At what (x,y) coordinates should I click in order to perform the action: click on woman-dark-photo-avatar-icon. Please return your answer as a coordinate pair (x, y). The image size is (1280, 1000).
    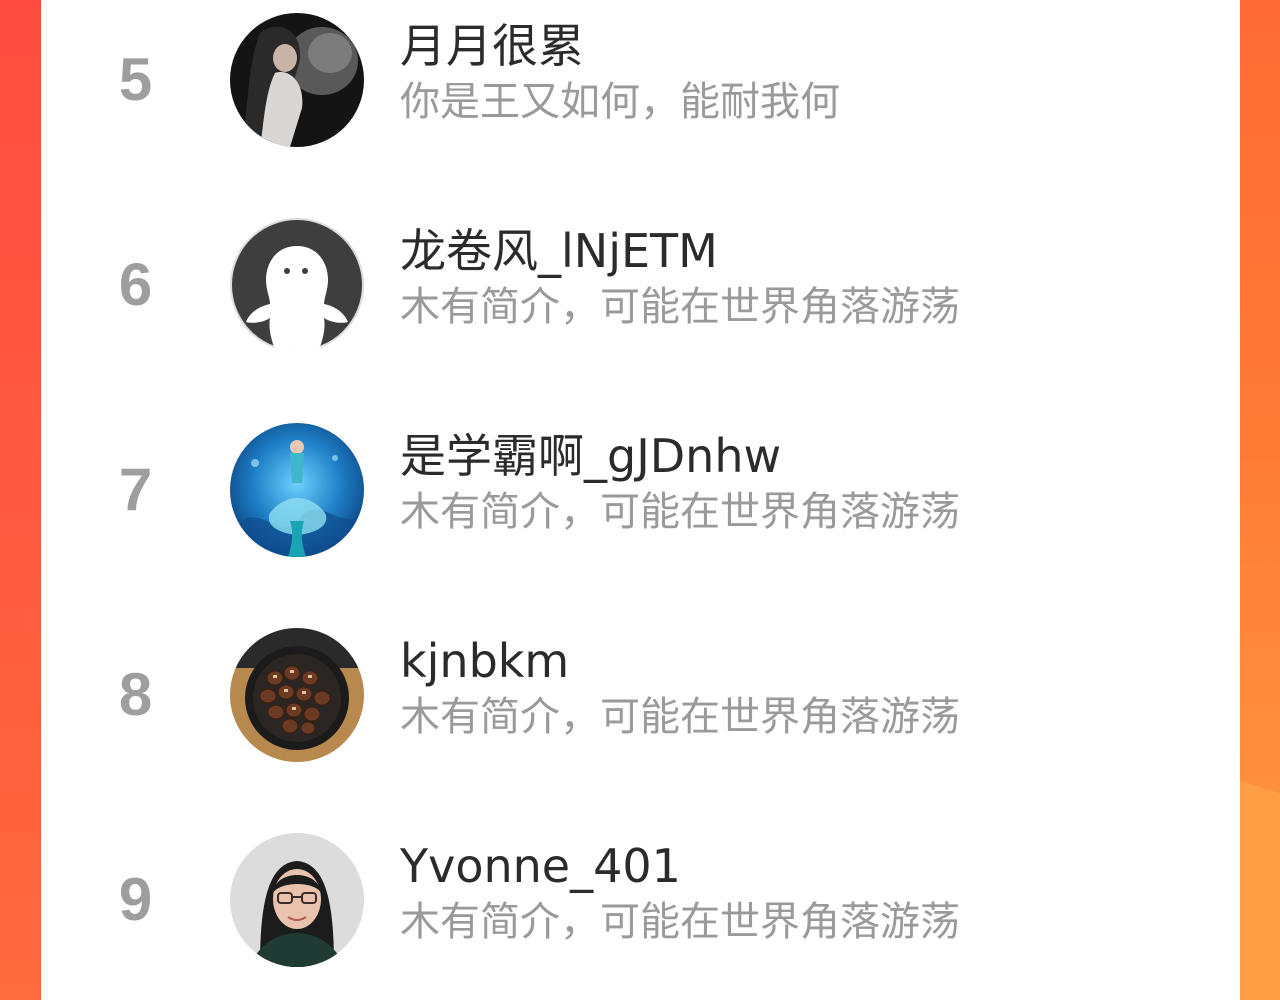
    Looking at the image, I should click on (297, 80).